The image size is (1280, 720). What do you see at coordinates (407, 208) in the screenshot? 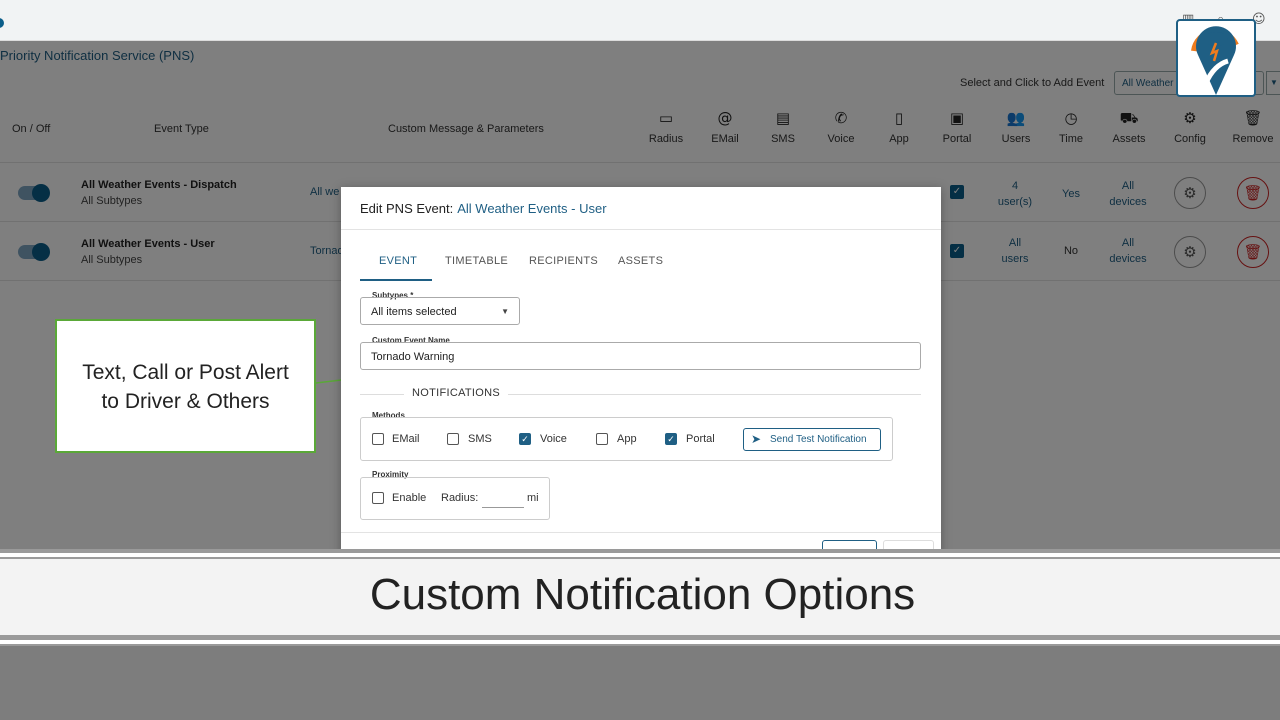
I see `modal-title-prefix: Edit PNS Event:` at bounding box center [407, 208].